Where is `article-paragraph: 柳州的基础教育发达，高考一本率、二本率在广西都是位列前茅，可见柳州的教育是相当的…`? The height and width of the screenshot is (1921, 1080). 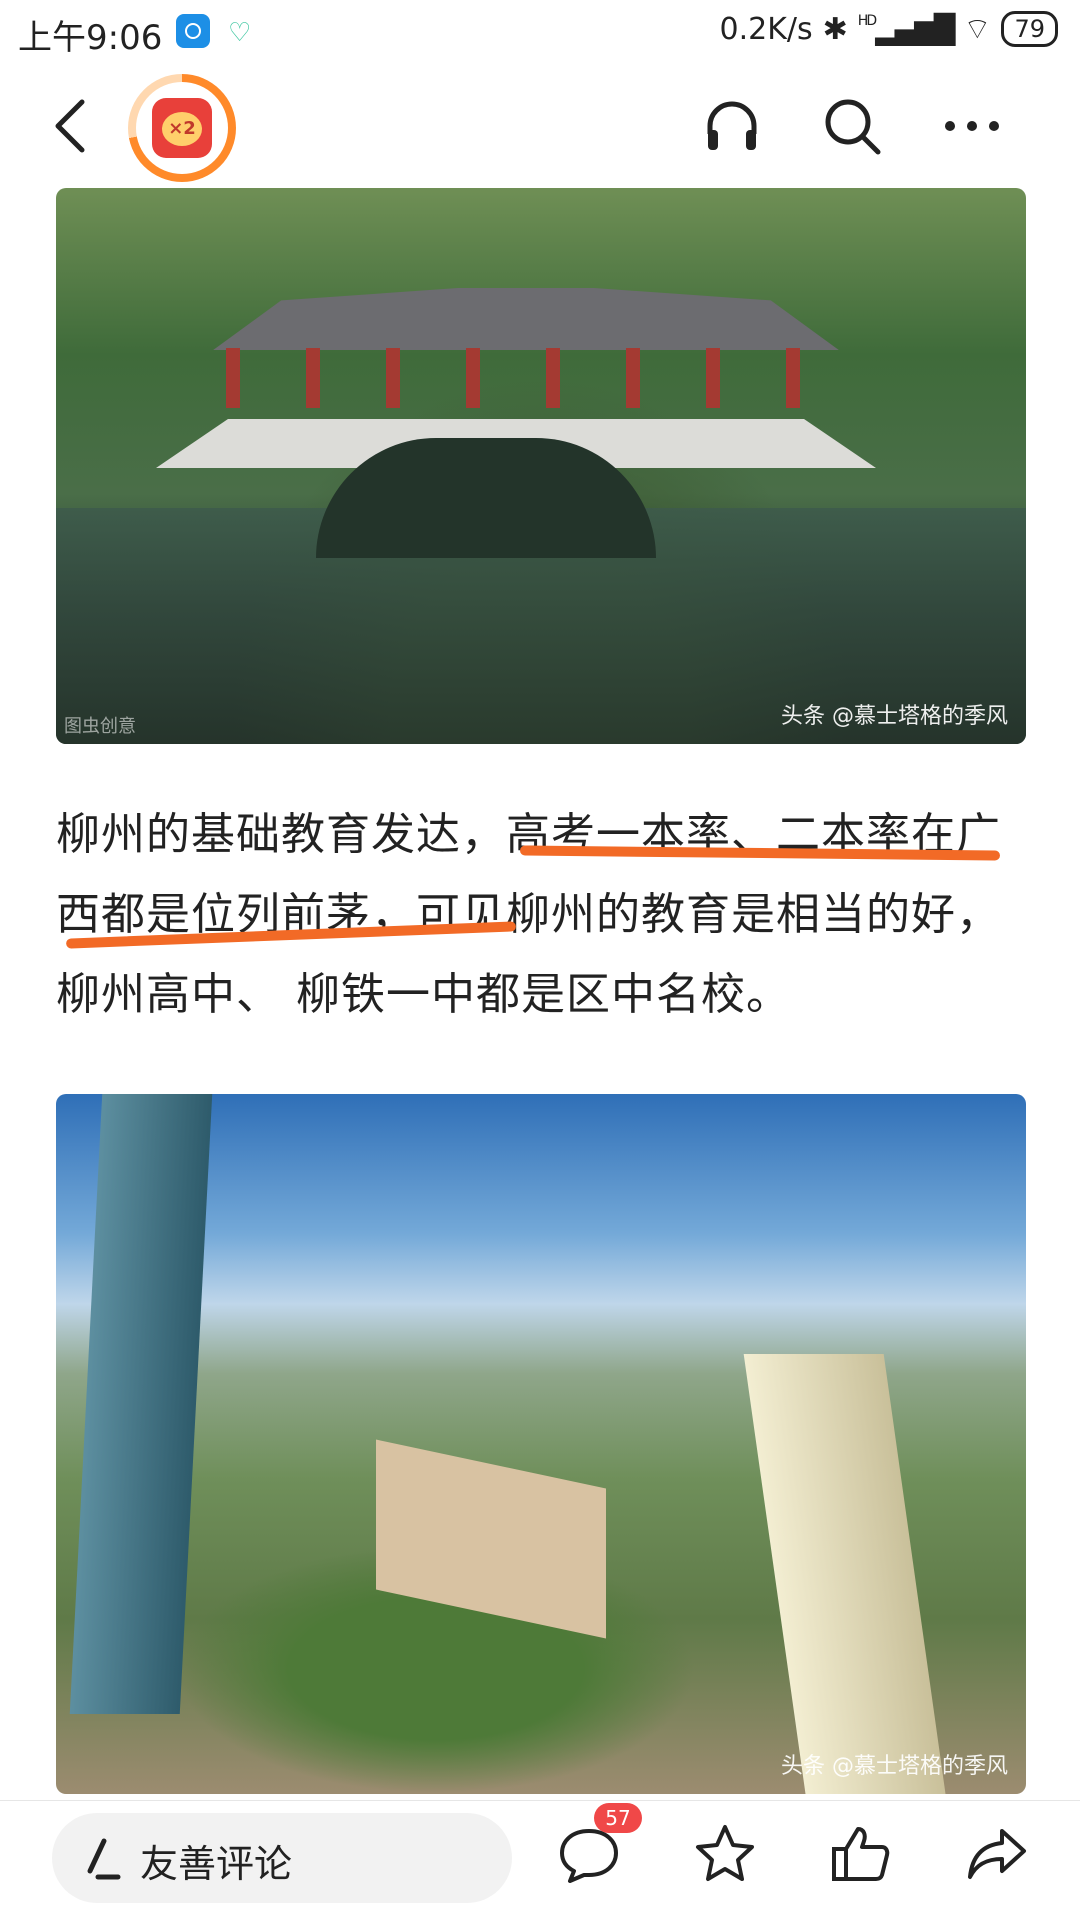
article-paragraph: 柳州的基础教育发达，高考一本率、二本率在广西都是位列前茅，可见柳州的教育是相当的… is located at coordinates (528, 914).